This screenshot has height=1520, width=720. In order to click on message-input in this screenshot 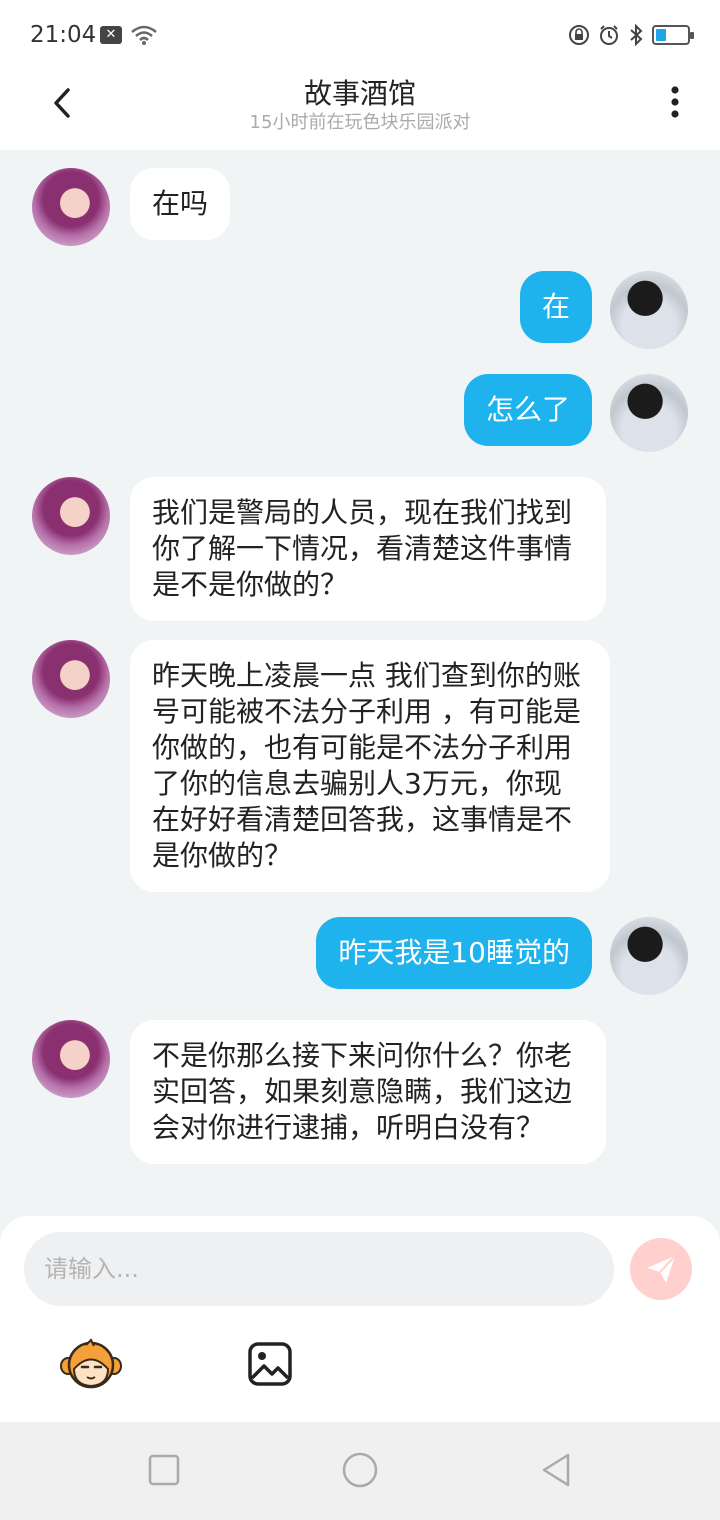, I will do `click(319, 1269)`.